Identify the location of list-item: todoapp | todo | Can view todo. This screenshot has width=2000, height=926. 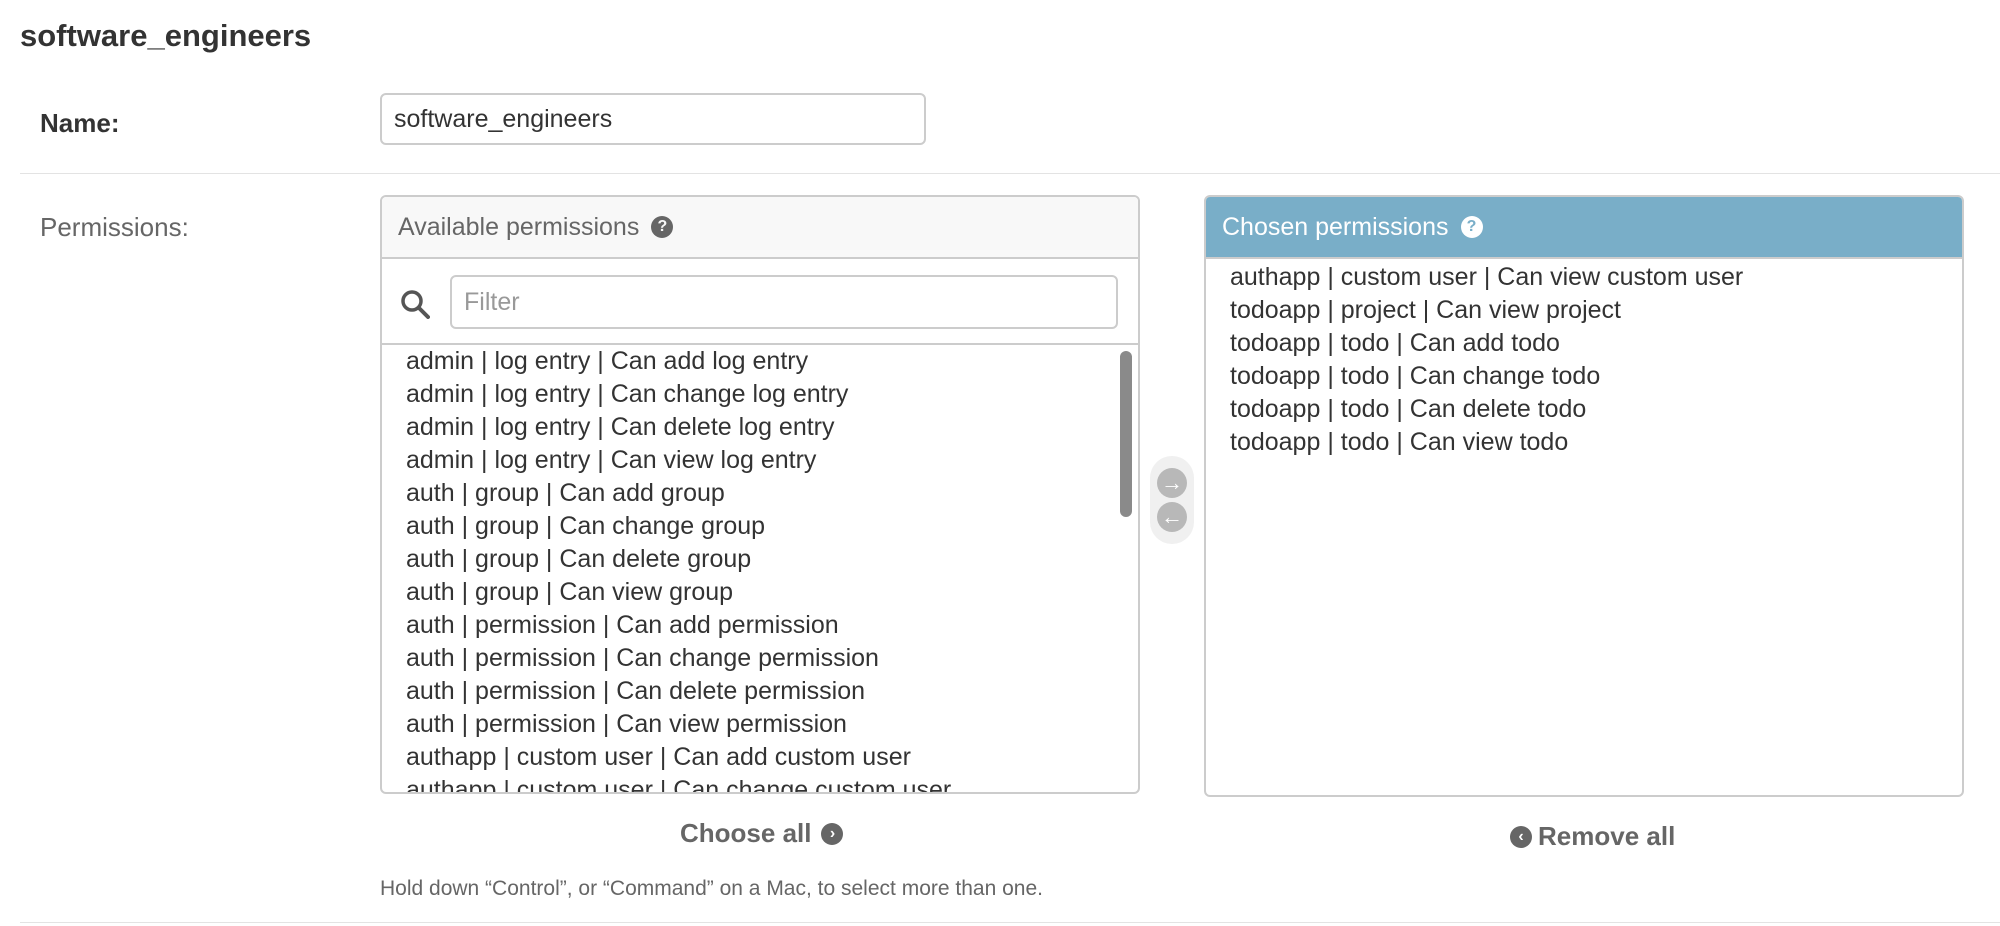
(1584, 442).